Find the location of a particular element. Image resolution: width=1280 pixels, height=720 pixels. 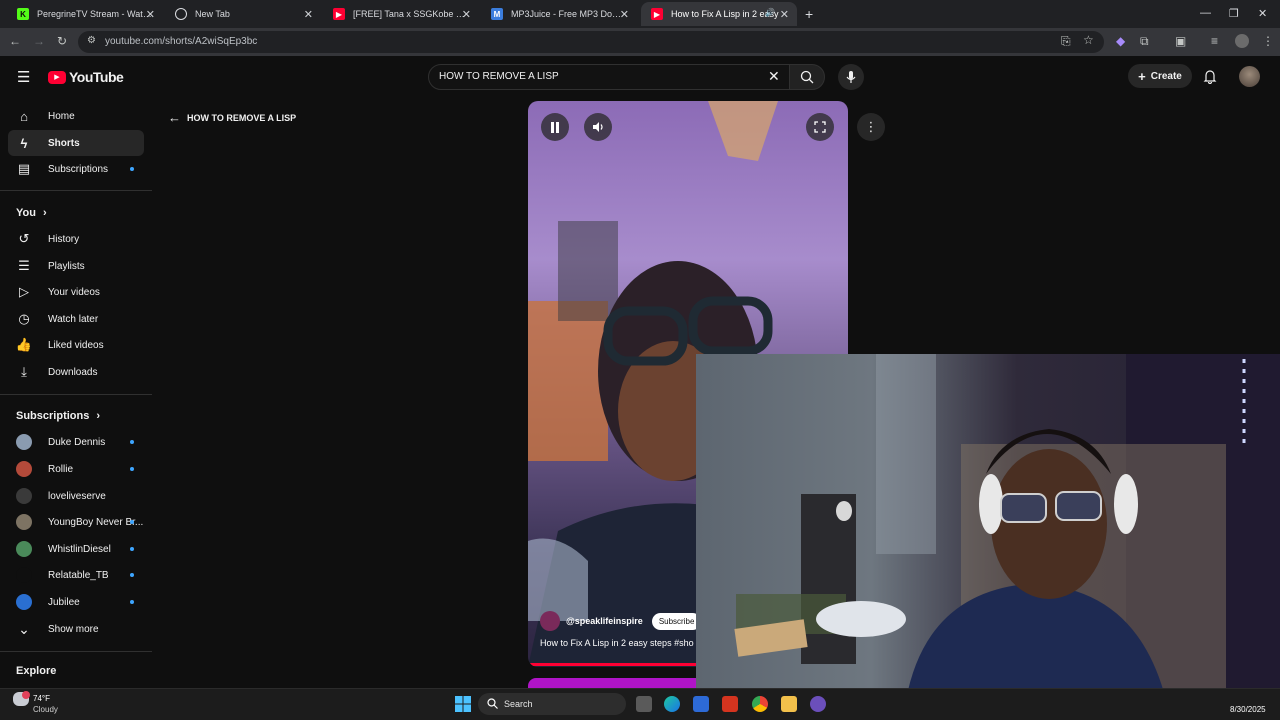

browser-tab: M MP3Juice - Free MP3 Download✕ is located at coordinates (559, 14).